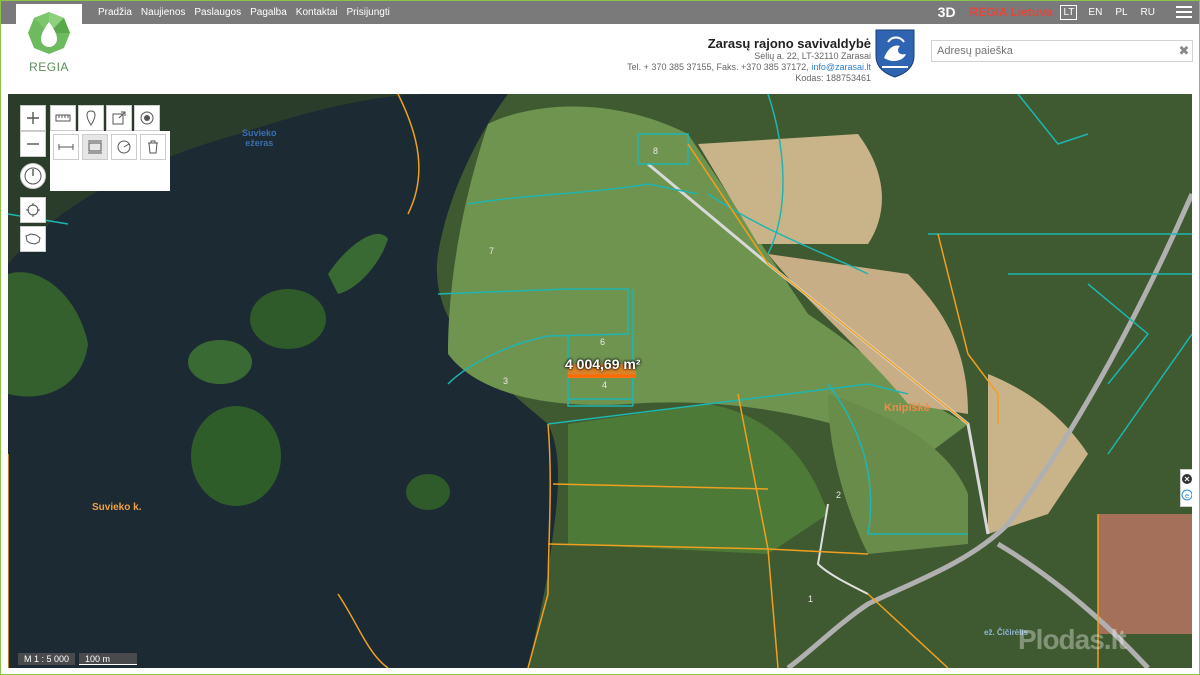 This screenshot has height=675, width=1200. I want to click on scale-distance: 100 m, so click(108, 659).